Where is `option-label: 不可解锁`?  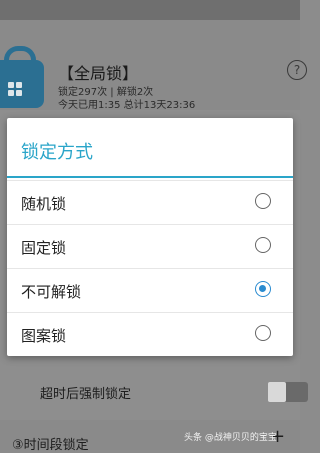 option-label: 不可解锁 is located at coordinates (51, 292).